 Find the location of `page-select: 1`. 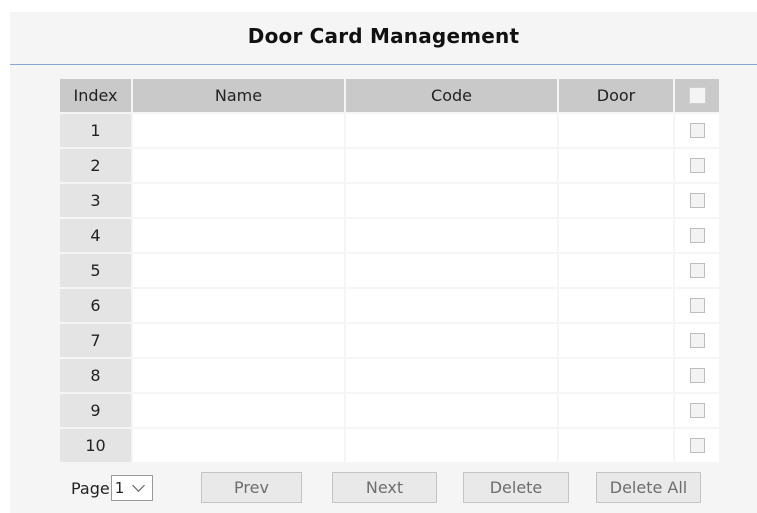

page-select: 1 is located at coordinates (131, 488).